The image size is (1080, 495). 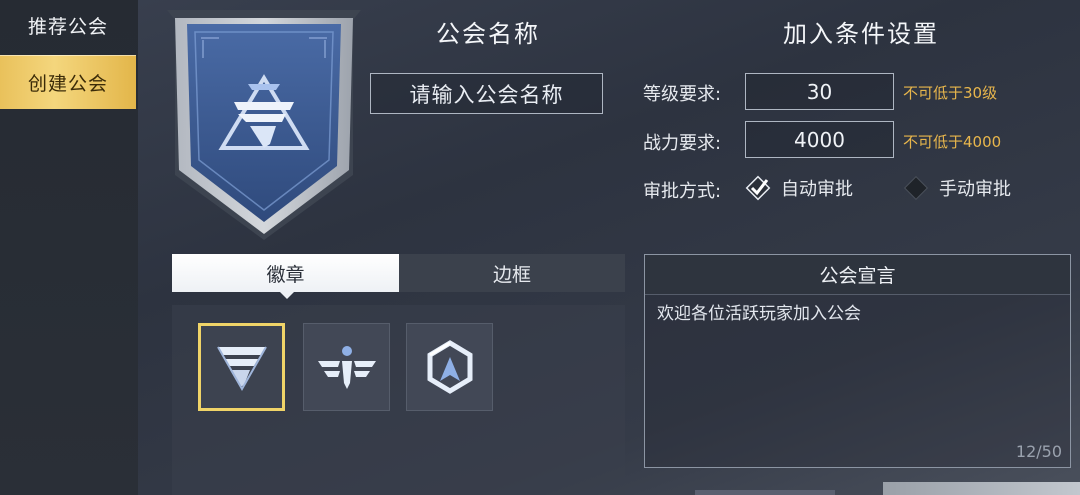 What do you see at coordinates (486, 93) in the screenshot?
I see `guild-name-input: 请输入公会名称` at bounding box center [486, 93].